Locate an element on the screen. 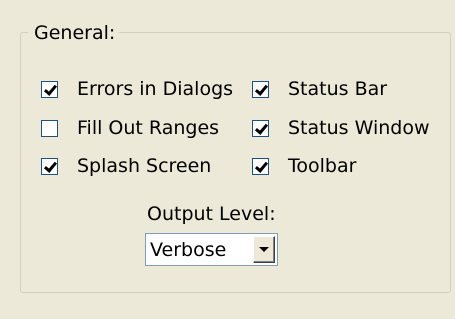  status-window-option: Status Window is located at coordinates (341, 128).